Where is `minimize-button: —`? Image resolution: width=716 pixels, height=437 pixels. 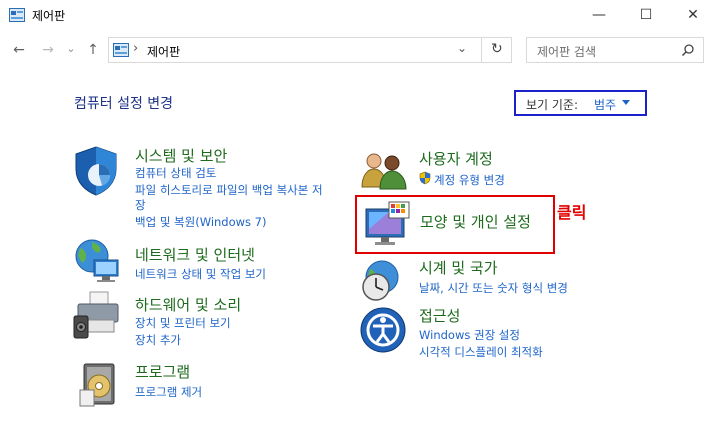
minimize-button: — is located at coordinates (599, 15).